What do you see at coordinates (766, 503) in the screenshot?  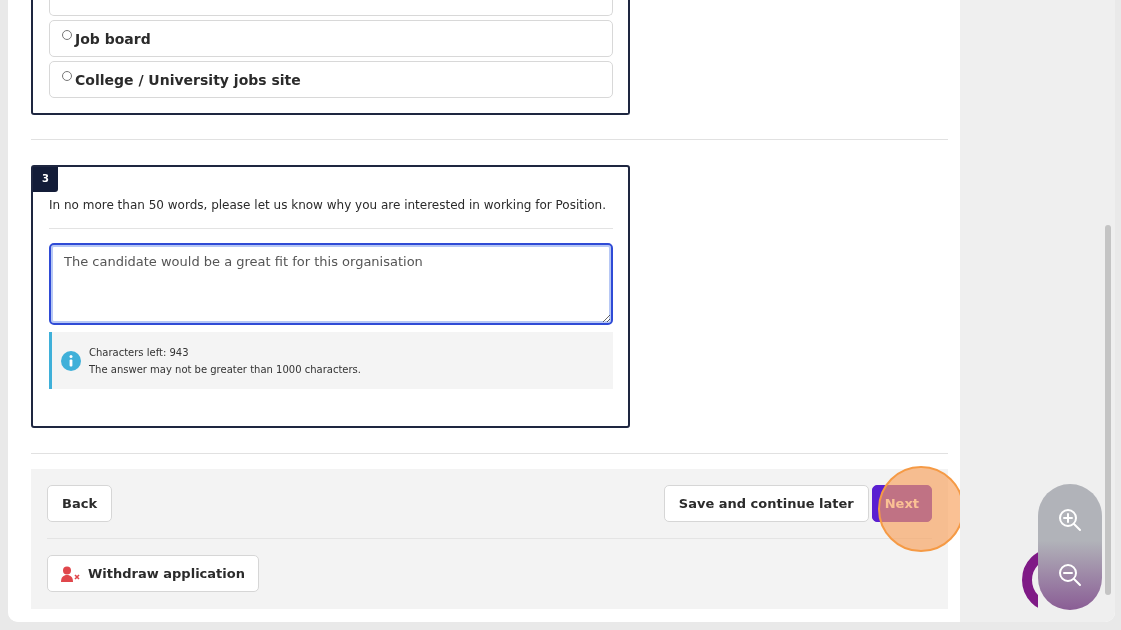 I see `save-button: Save and continue later` at bounding box center [766, 503].